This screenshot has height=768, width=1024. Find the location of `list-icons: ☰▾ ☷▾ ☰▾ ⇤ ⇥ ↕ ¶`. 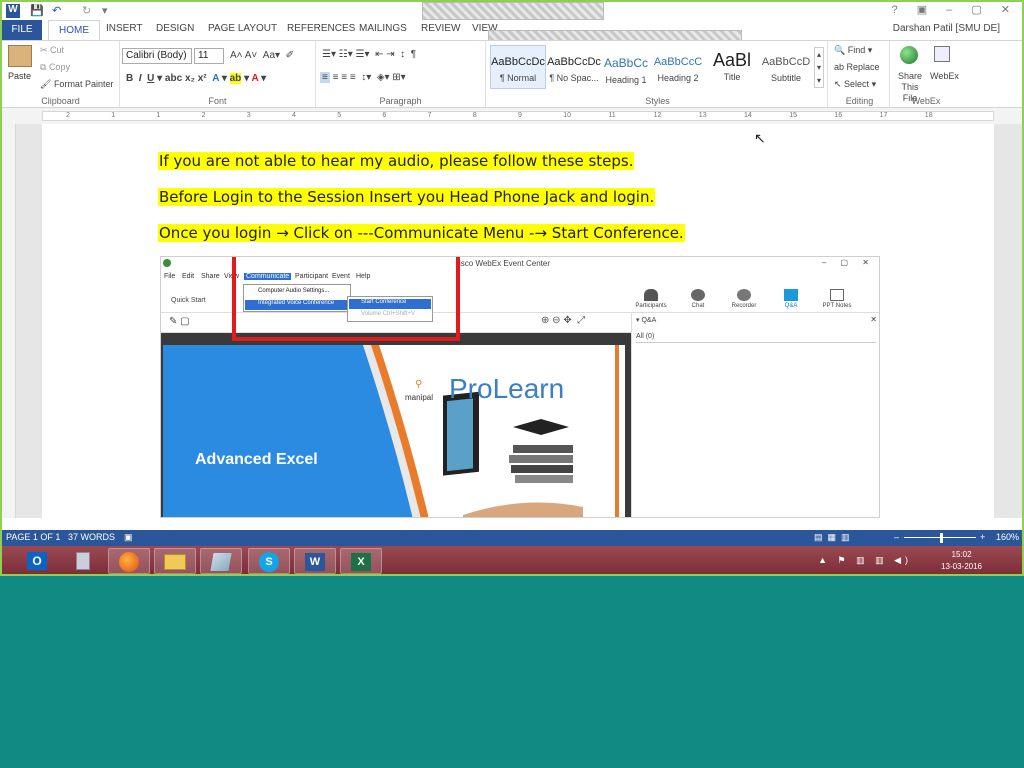

list-icons: ☰▾ ☷▾ ☰▾ ⇤ ⇥ ↕ ¶ is located at coordinates (369, 54).